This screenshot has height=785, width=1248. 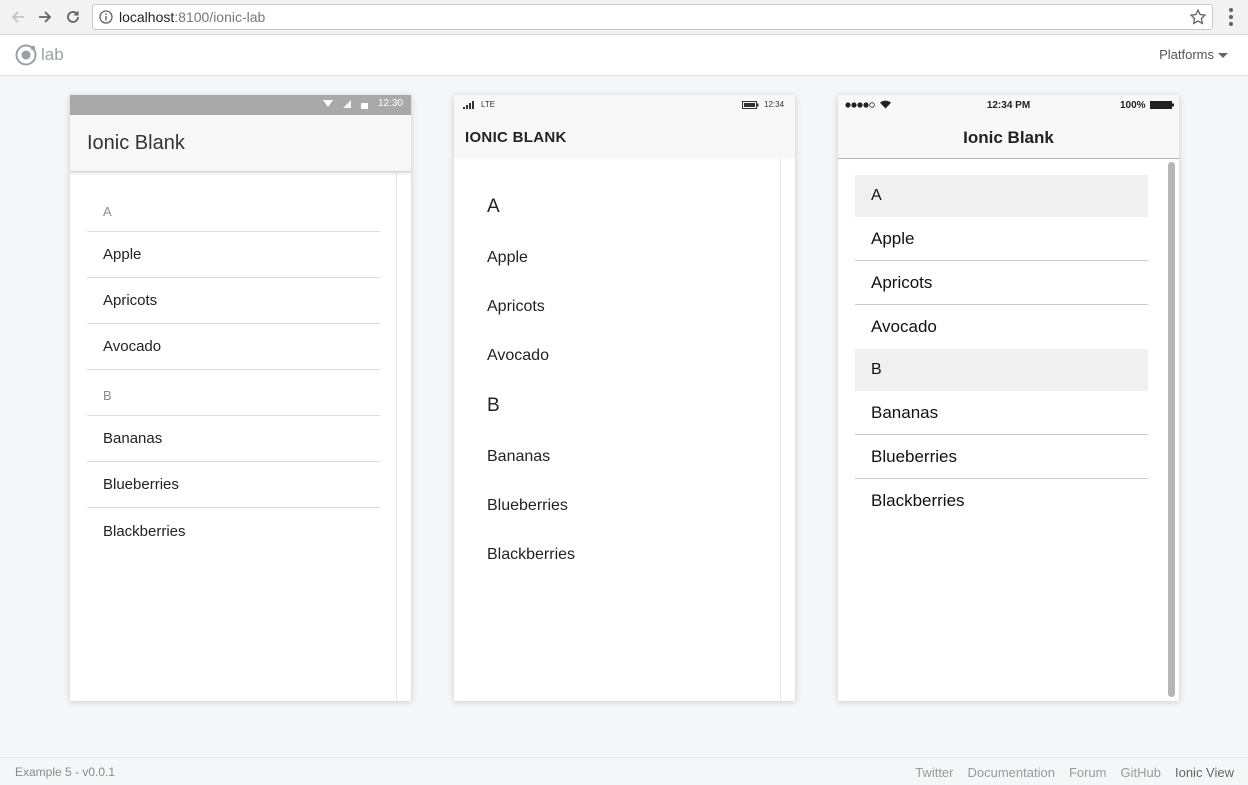 I want to click on logo-text: lab, so click(x=52, y=54).